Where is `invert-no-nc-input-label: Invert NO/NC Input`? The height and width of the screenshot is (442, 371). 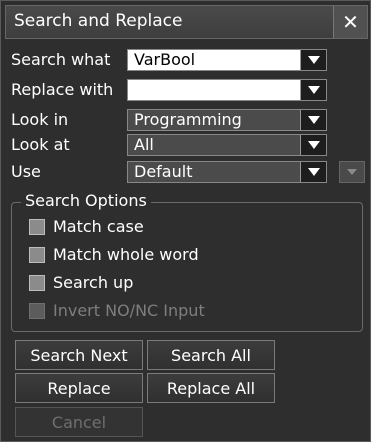 invert-no-nc-input-label: Invert NO/NC Input is located at coordinates (129, 310).